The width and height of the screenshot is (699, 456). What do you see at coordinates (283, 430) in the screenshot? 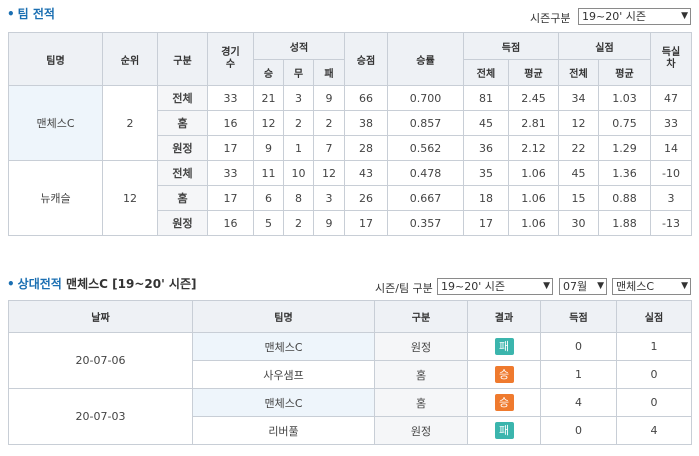
I see `cell-team: 리버풀` at bounding box center [283, 430].